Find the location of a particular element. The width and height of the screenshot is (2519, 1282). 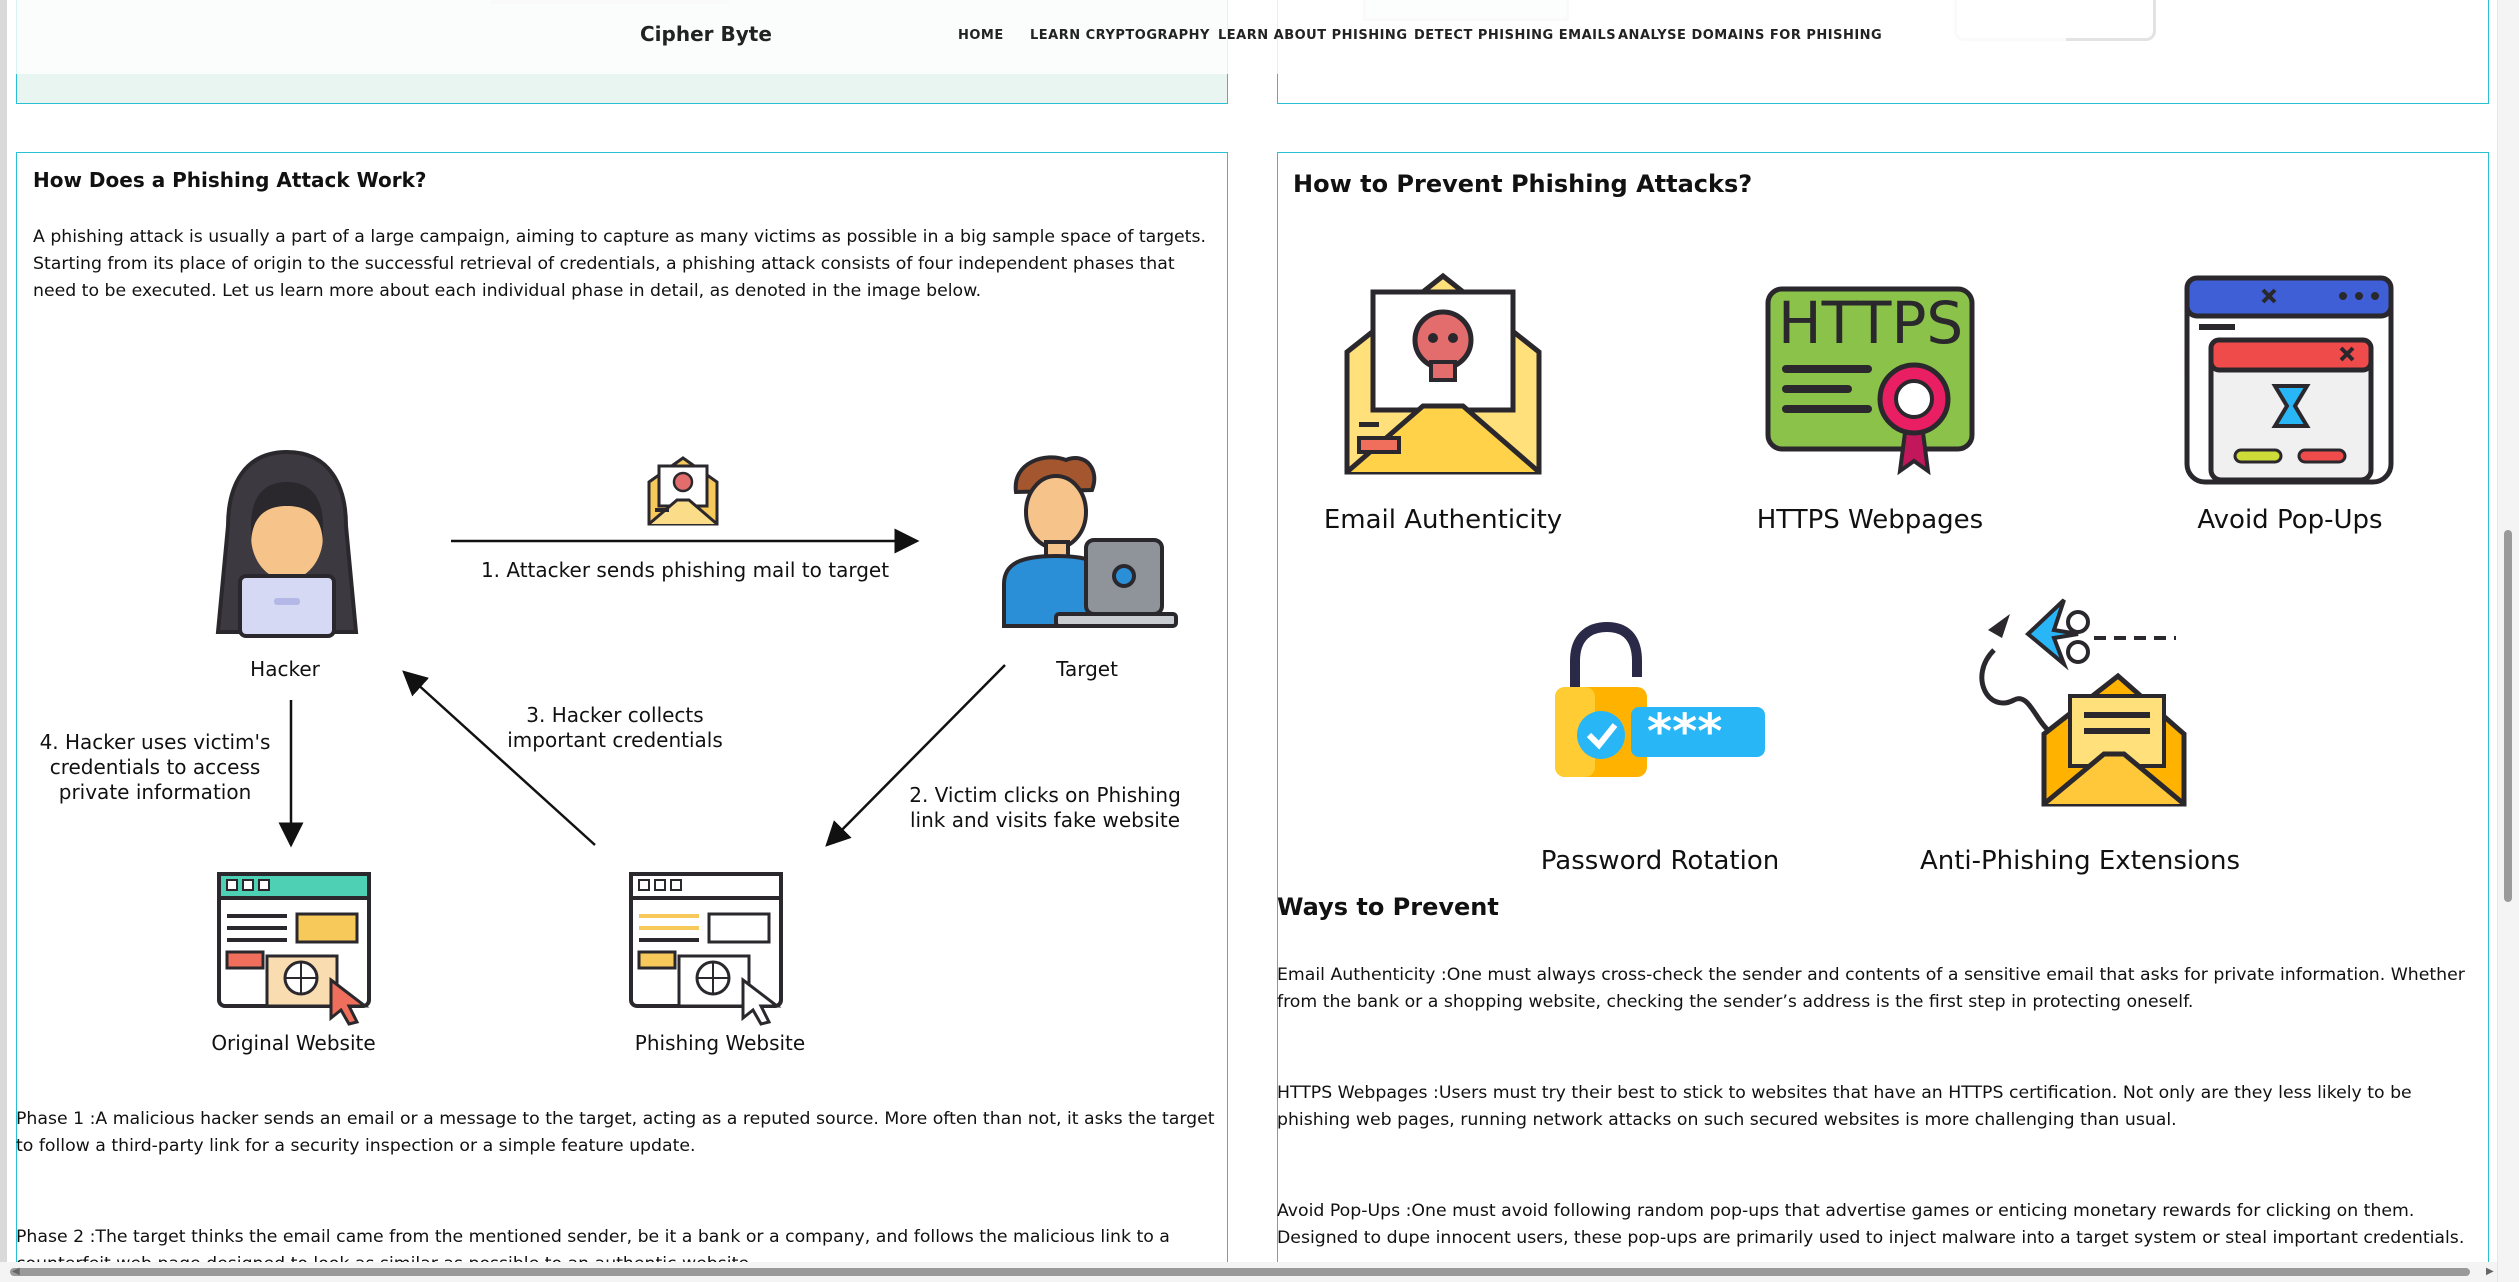

https-text: HTTPS is located at coordinates (1870, 323).